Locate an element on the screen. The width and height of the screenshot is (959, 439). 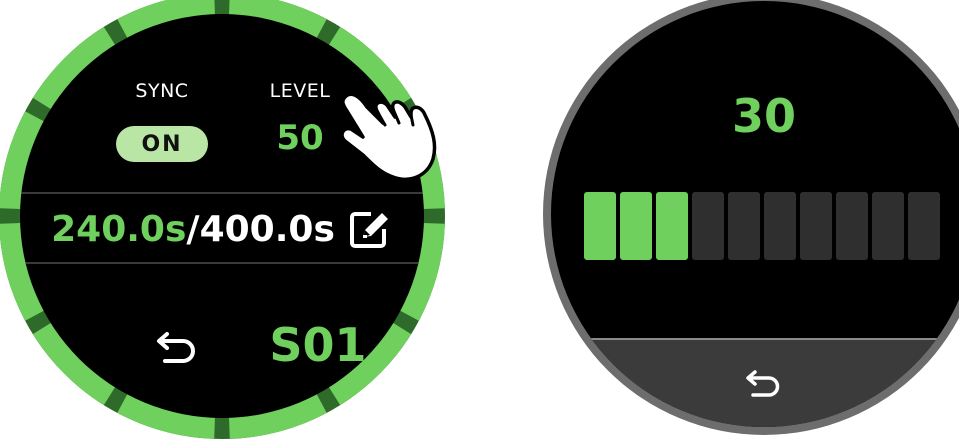
sync-label: SYNC is located at coordinates (162, 91).